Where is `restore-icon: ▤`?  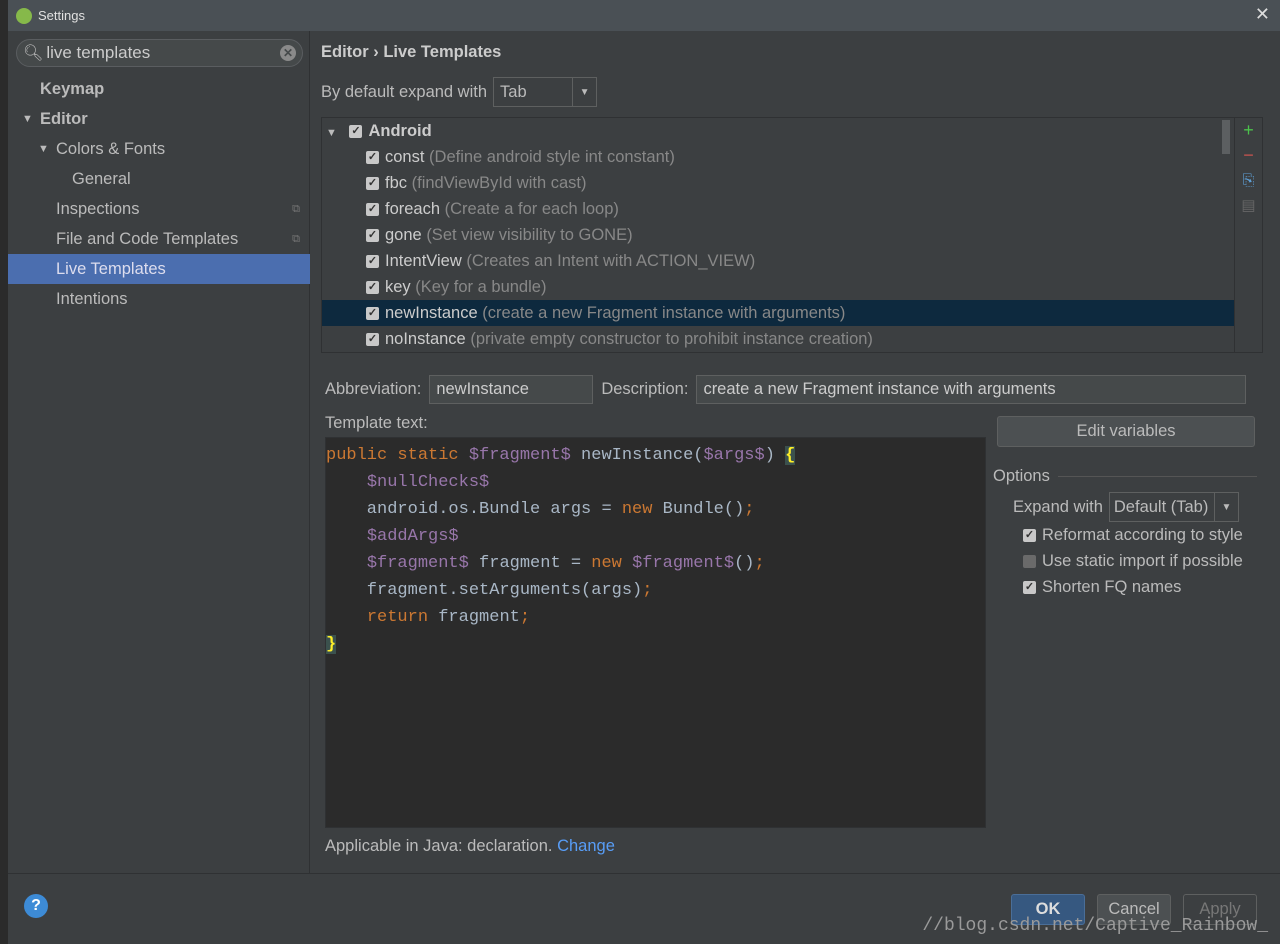
restore-icon: ▤ is located at coordinates (1248, 205).